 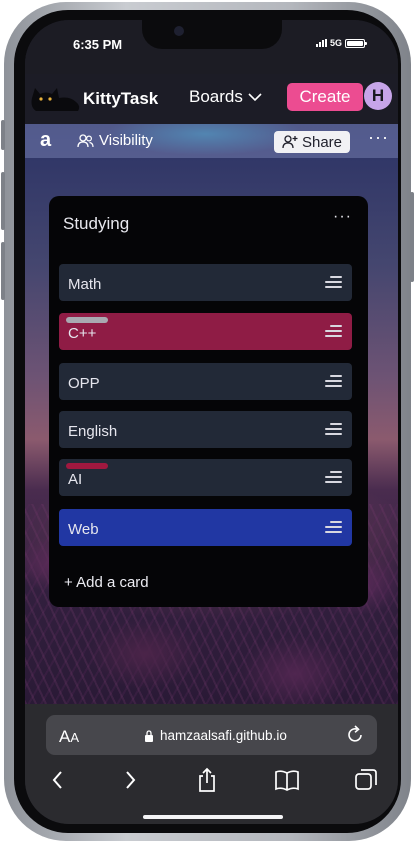 What do you see at coordinates (84, 383) in the screenshot?
I see `card-title: OPP` at bounding box center [84, 383].